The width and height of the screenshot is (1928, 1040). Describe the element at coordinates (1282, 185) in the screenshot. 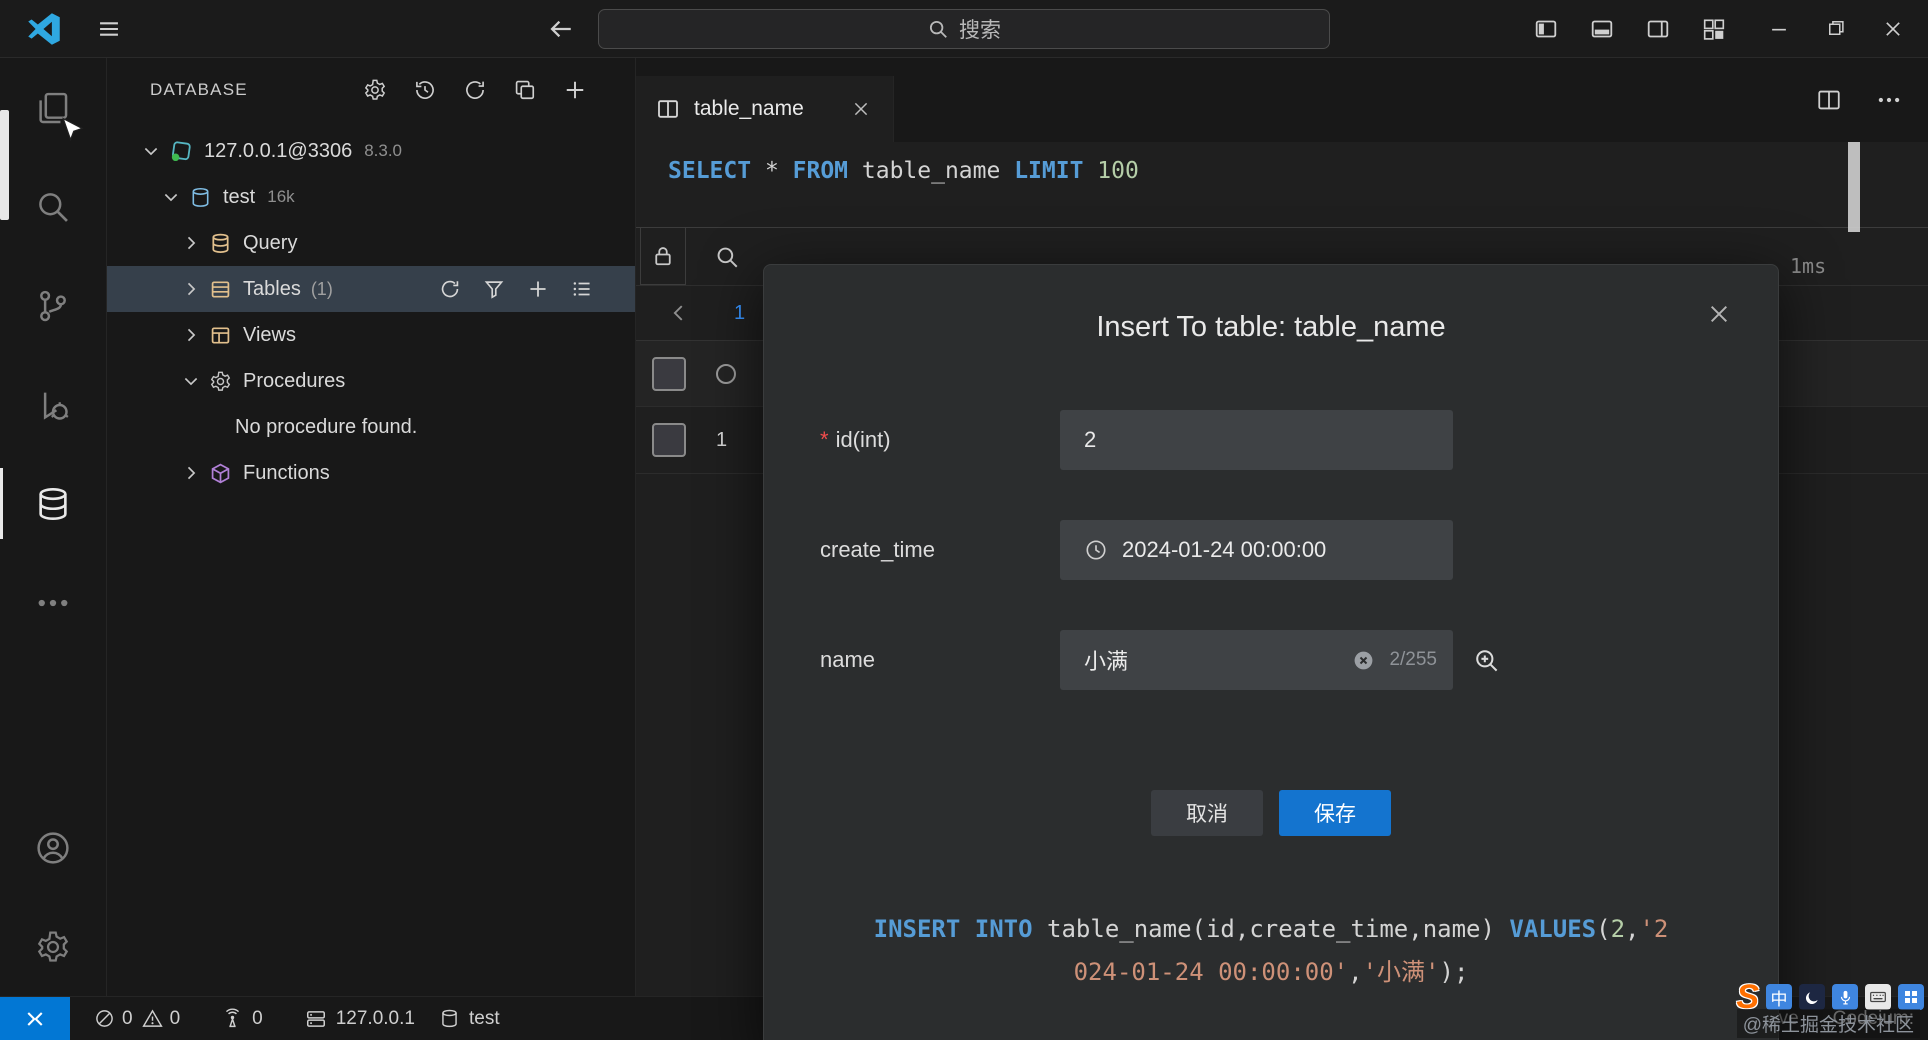

I see `sql-code-line: SELECT * FROM table_name LIMIT 100` at that location.